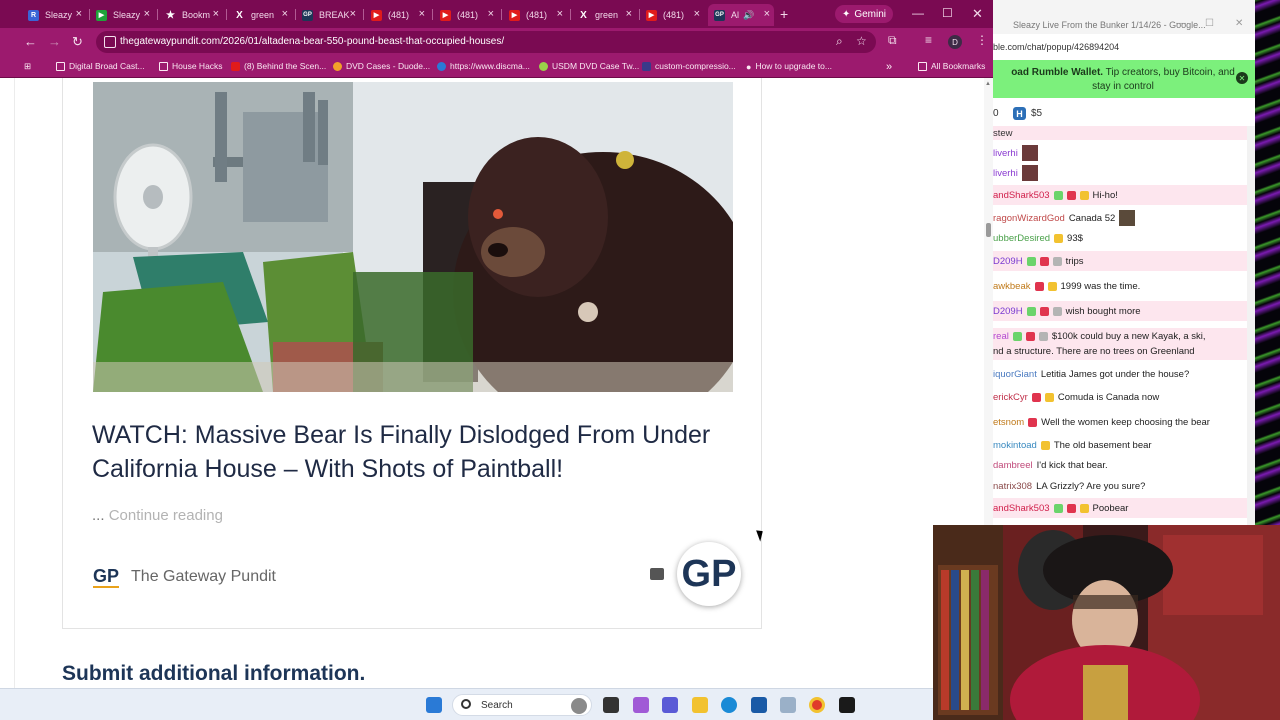  Describe the element at coordinates (434, 705) in the screenshot. I see `windows-start-icon` at that location.